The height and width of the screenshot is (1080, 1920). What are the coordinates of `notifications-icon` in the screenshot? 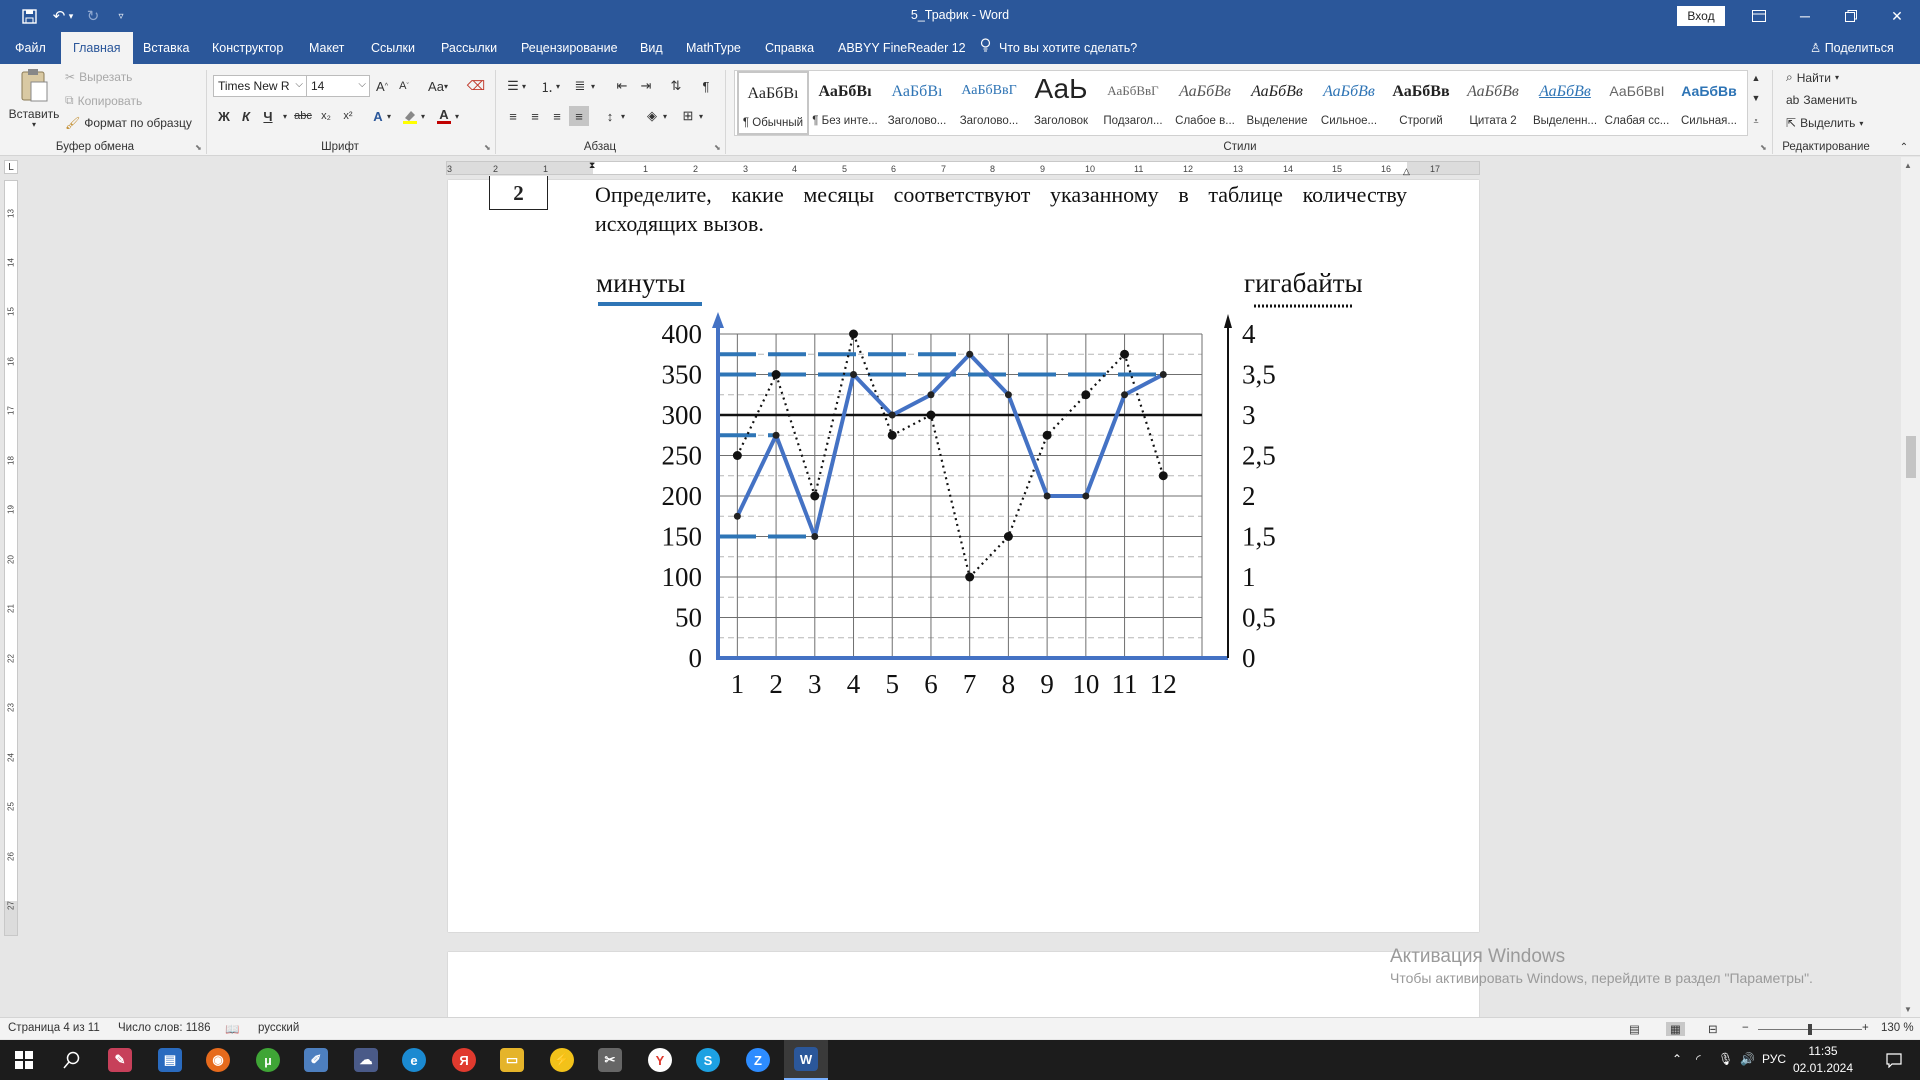 It's located at (1894, 1060).